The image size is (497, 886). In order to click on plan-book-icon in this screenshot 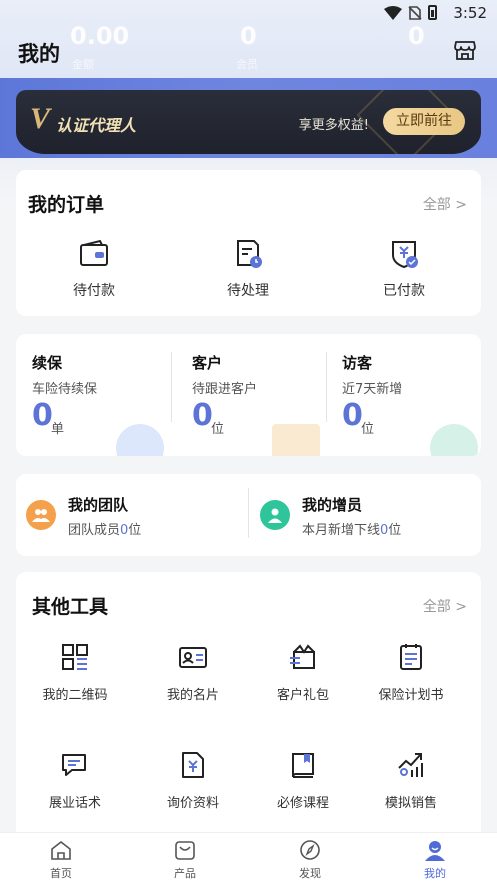, I will do `click(411, 657)`.